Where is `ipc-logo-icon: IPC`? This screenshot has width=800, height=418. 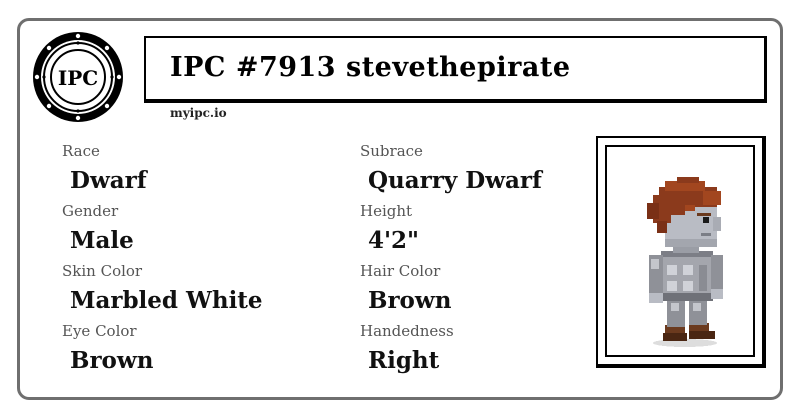
ipc-logo-icon: IPC is located at coordinates (78, 77).